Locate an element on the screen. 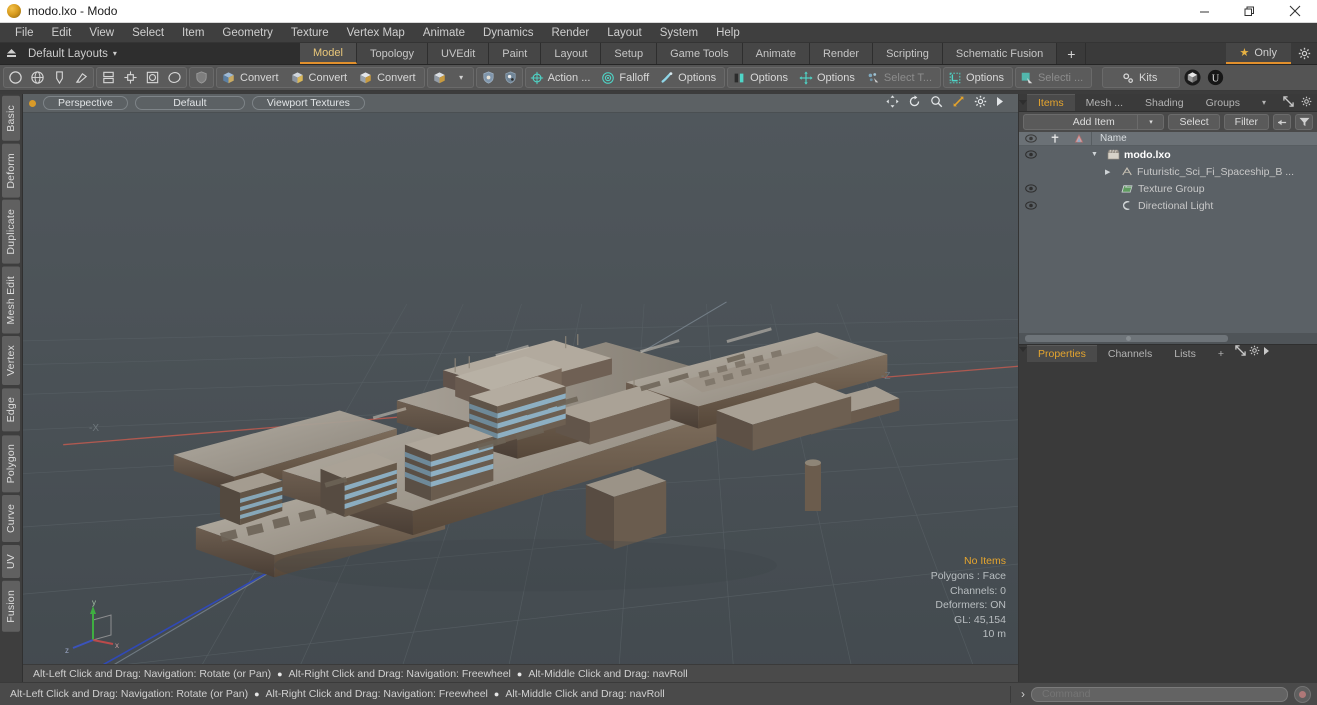  symmetry-options-button: Options is located at coordinates (762, 77).